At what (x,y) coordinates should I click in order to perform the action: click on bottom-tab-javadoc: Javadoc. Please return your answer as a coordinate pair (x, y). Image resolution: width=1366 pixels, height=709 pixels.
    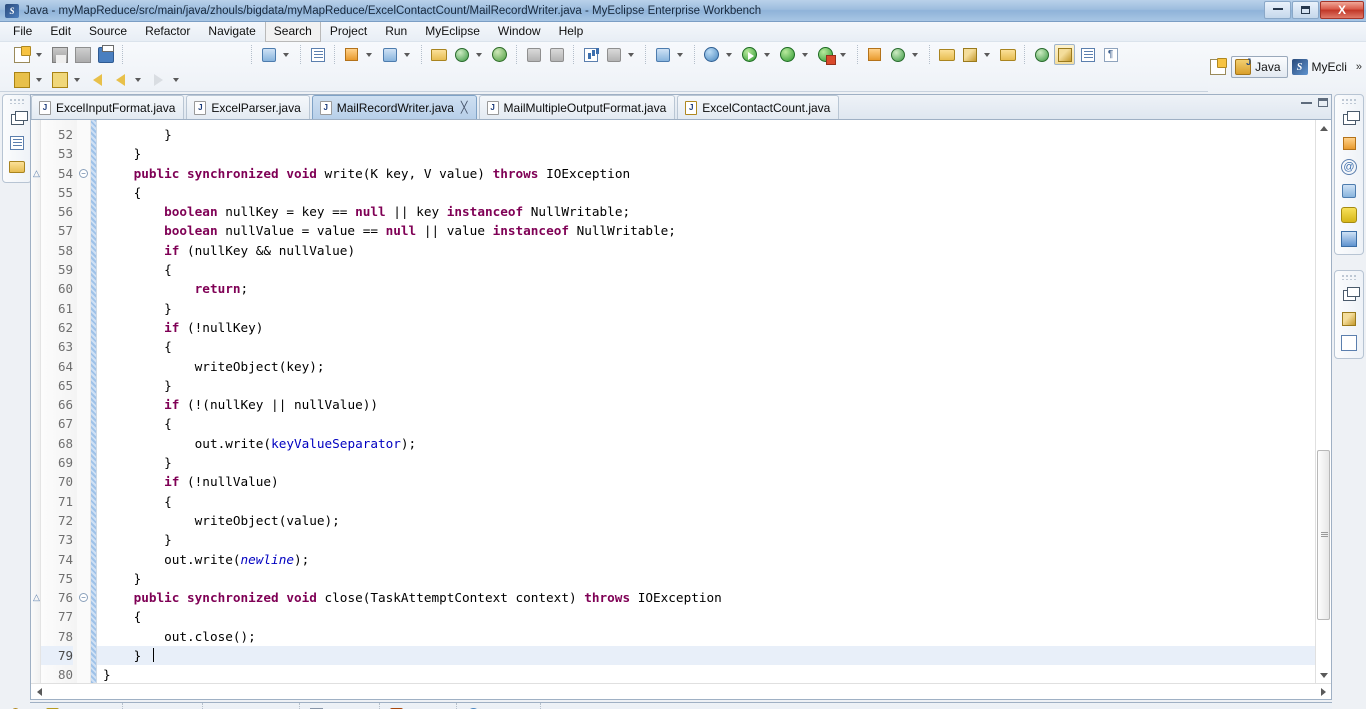
    Looking at the image, I should click on (163, 706).